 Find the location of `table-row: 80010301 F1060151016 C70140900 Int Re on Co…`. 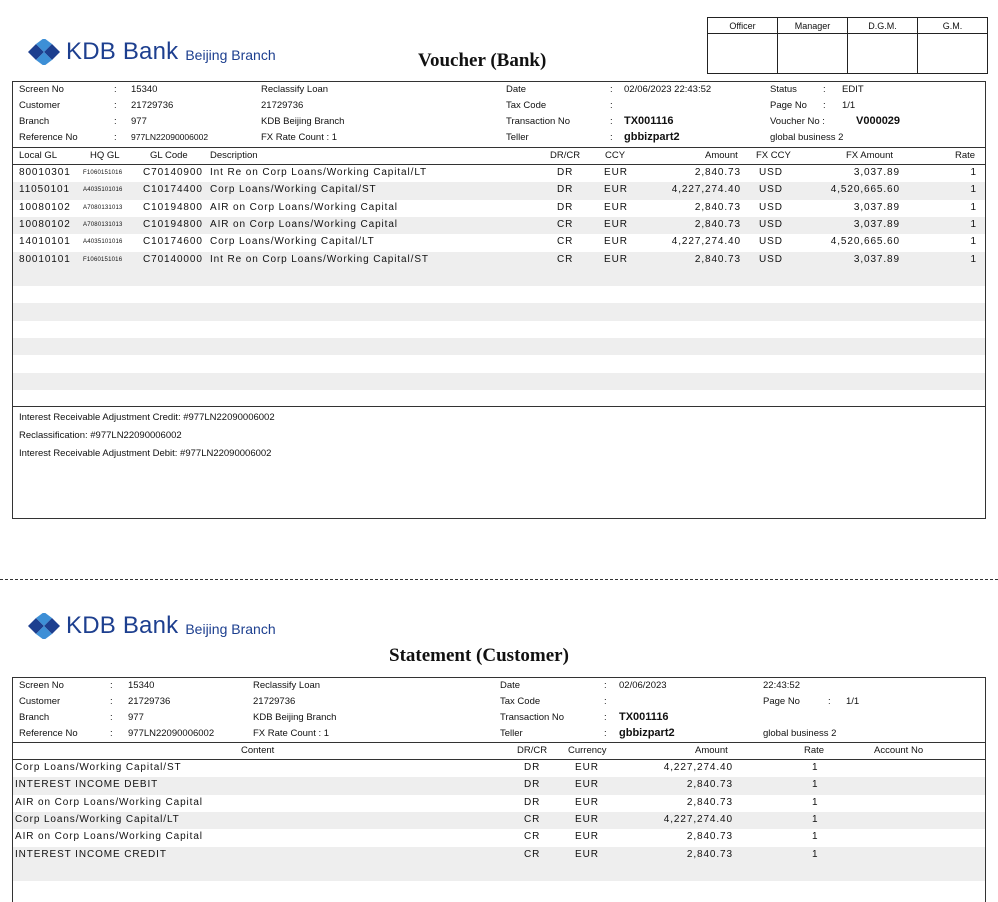

table-row: 80010301 F1060151016 C70140900 Int Re on Co… is located at coordinates (499, 173).